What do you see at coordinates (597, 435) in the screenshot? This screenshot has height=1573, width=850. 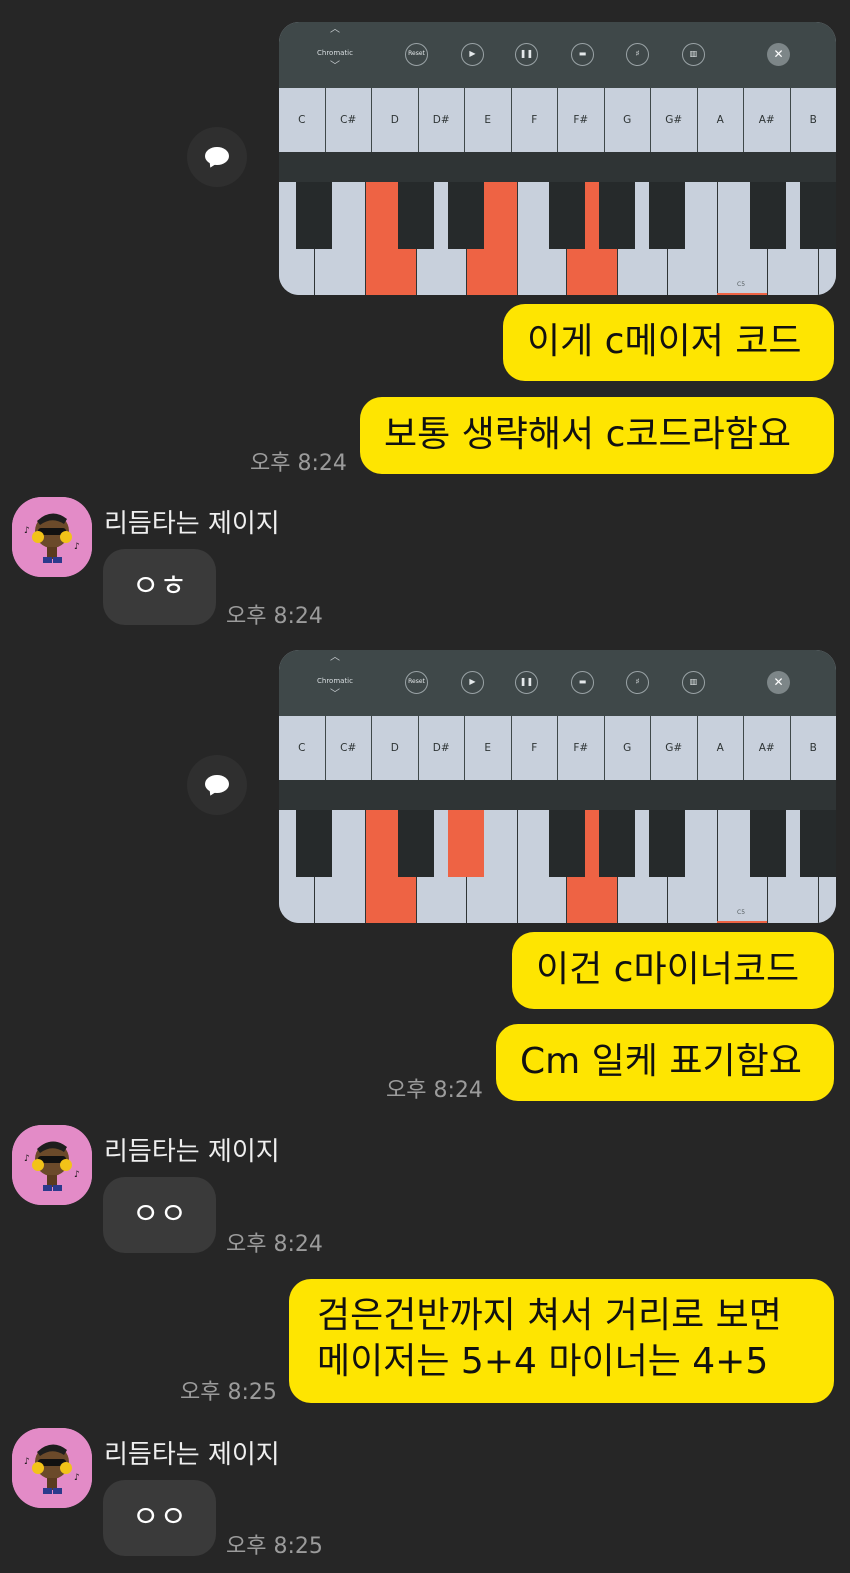 I see `my-message-bubble: 보통 생략해서 c코드라함요` at bounding box center [597, 435].